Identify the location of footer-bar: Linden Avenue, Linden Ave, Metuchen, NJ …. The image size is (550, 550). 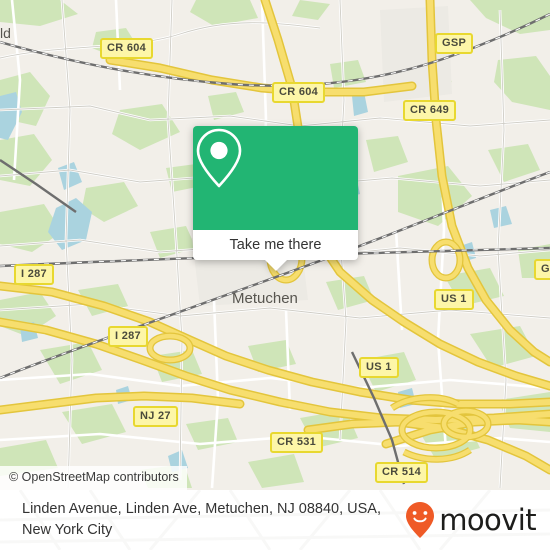
(275, 520).